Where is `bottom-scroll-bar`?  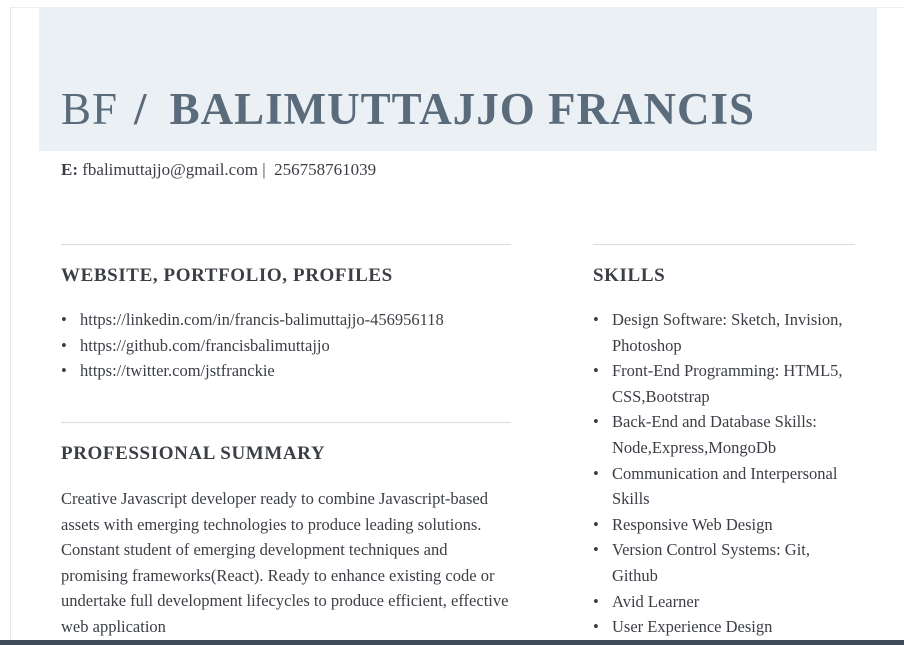 bottom-scroll-bar is located at coordinates (452, 642).